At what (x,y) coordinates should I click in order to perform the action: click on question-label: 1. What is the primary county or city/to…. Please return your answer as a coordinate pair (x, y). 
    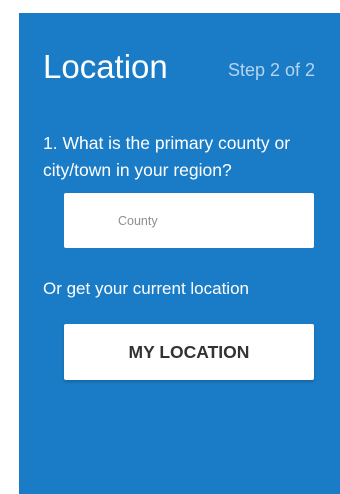
    Looking at the image, I should click on (167, 156).